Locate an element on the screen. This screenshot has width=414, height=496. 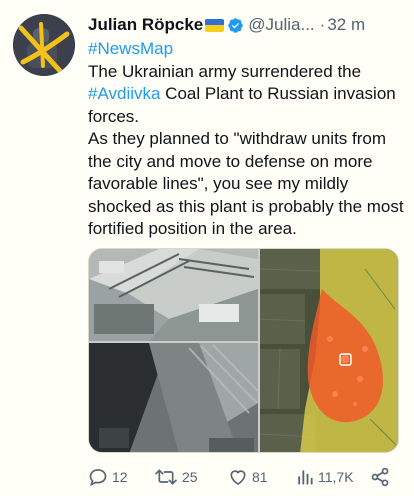
avatar-image is located at coordinates (44, 45).